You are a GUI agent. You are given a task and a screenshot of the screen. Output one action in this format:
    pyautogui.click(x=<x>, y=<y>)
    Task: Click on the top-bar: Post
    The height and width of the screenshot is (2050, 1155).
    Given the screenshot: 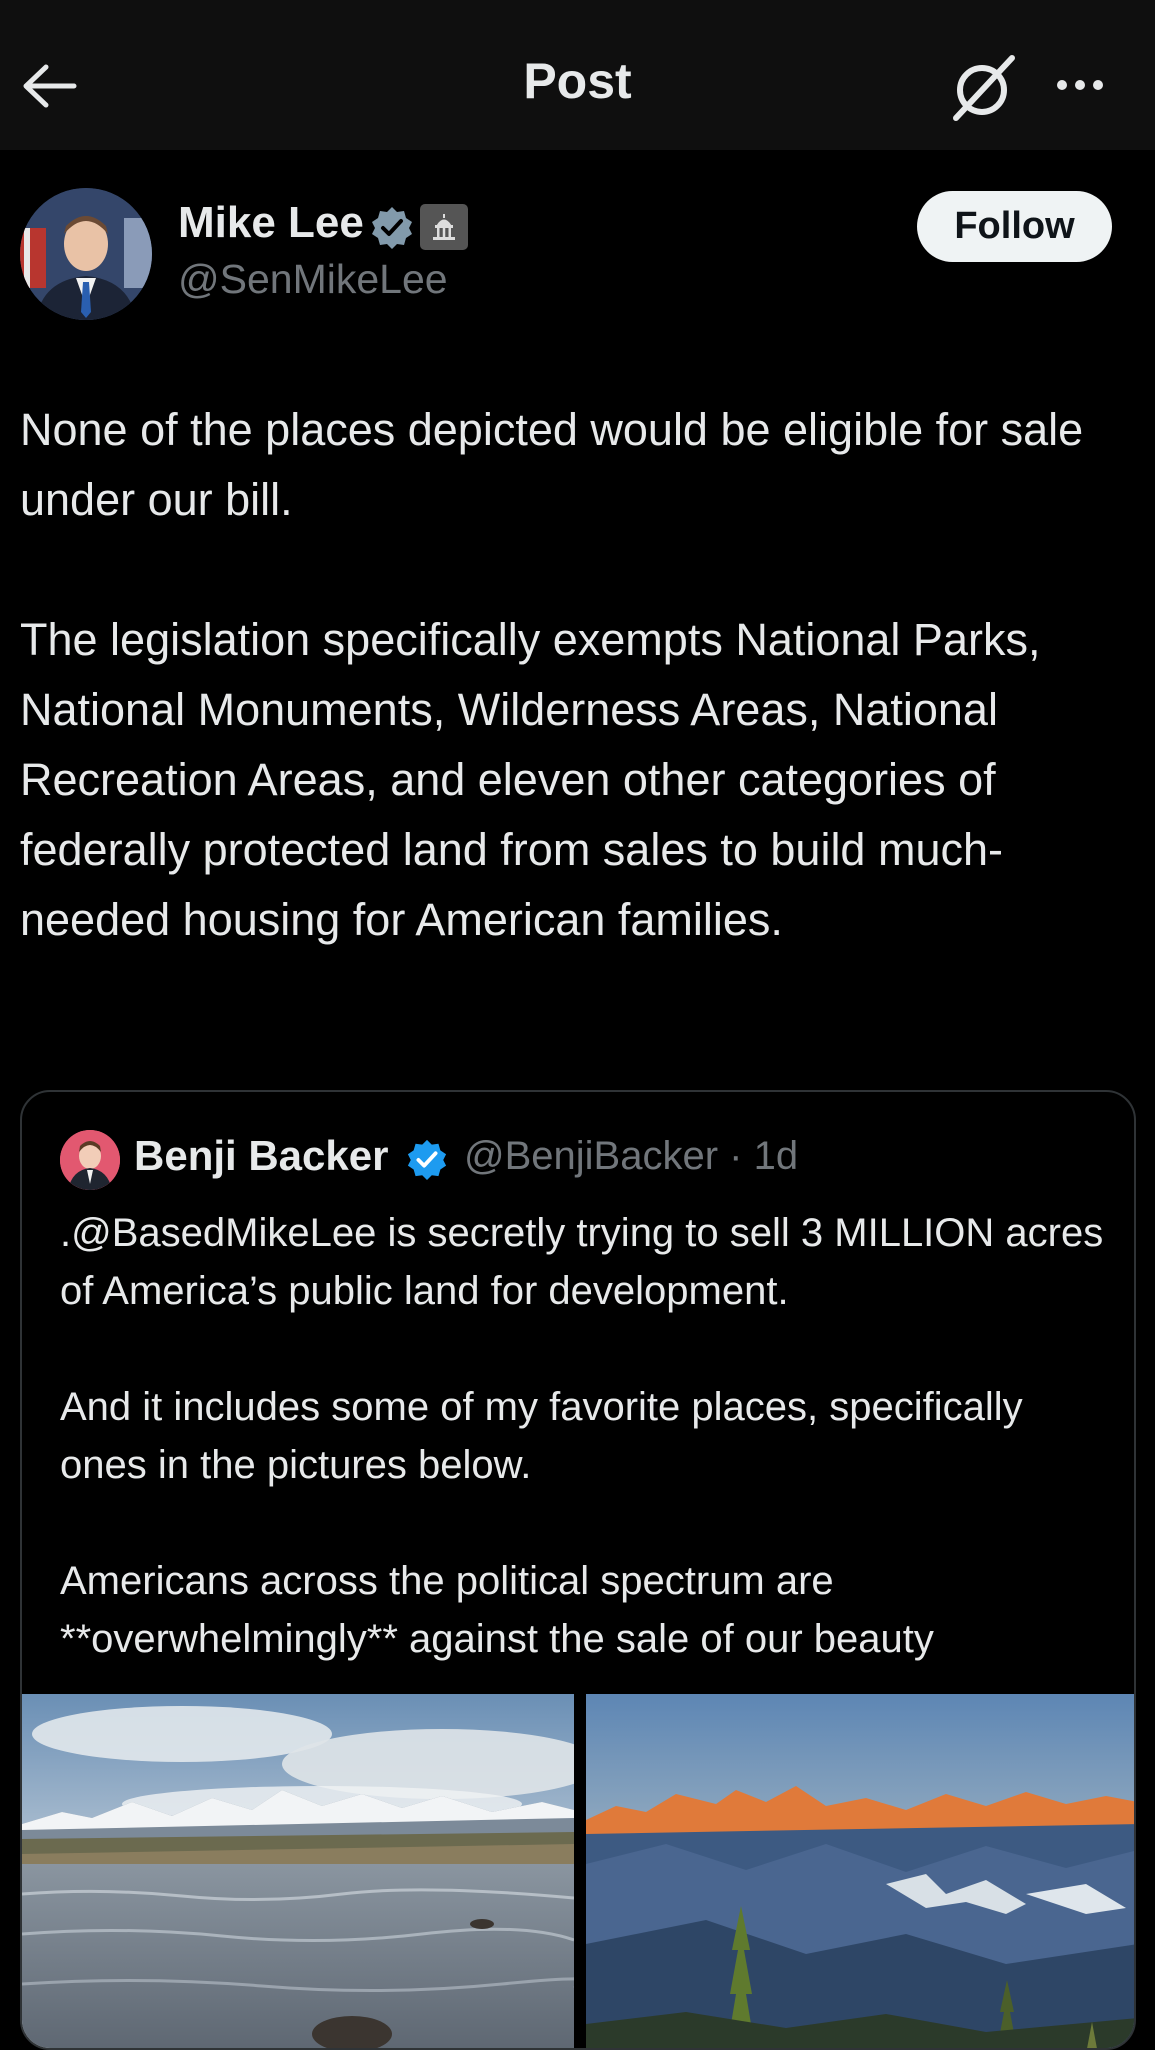 What is the action you would take?
    pyautogui.click(x=577, y=75)
    